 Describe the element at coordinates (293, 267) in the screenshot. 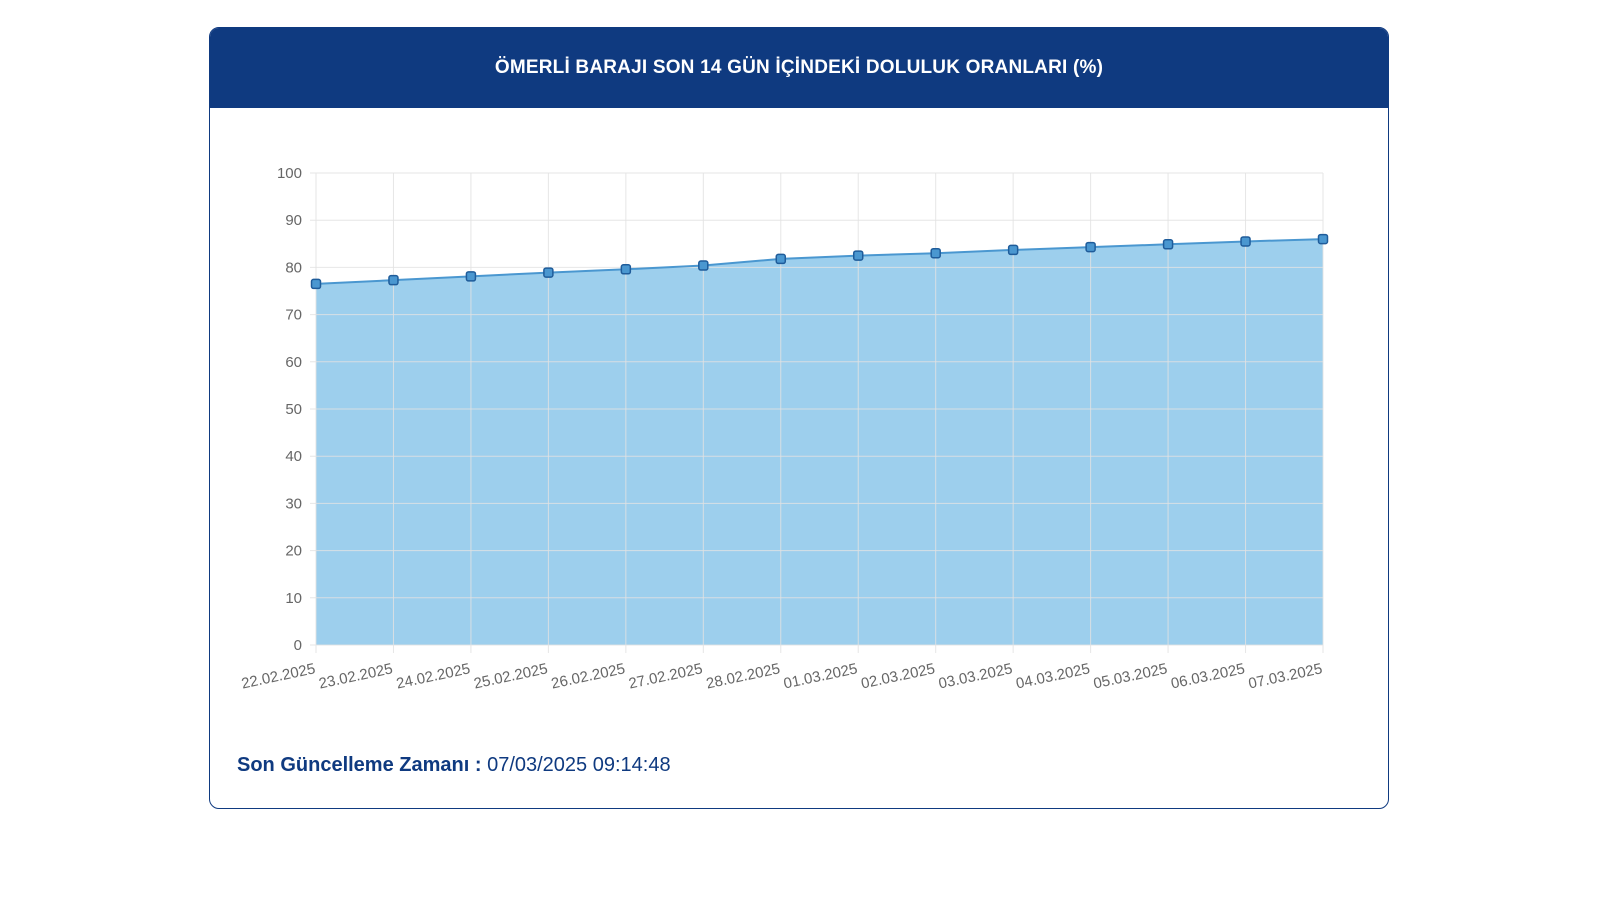

I see `y-tick-label: 80` at that location.